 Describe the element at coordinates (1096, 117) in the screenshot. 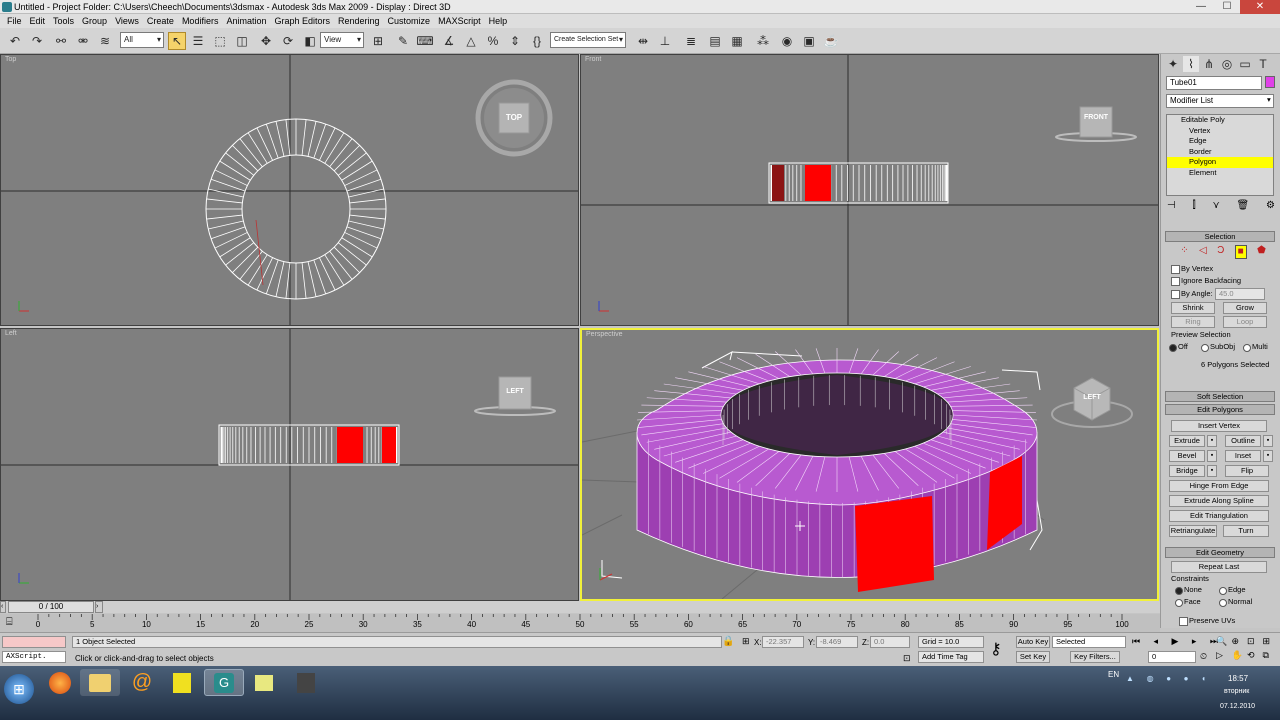

I see `viewcube-face-label: FRONT` at that location.